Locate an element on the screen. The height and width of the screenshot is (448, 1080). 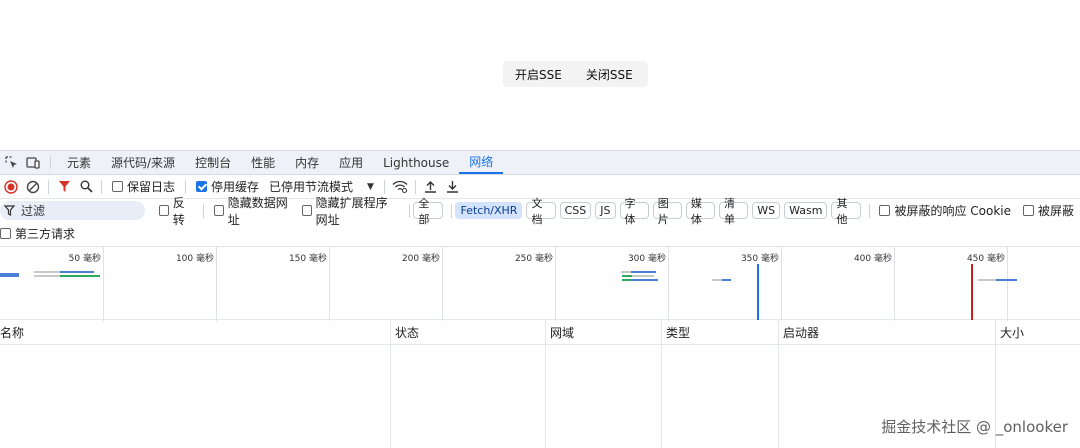
type-filter-other: 其他 is located at coordinates (846, 211).